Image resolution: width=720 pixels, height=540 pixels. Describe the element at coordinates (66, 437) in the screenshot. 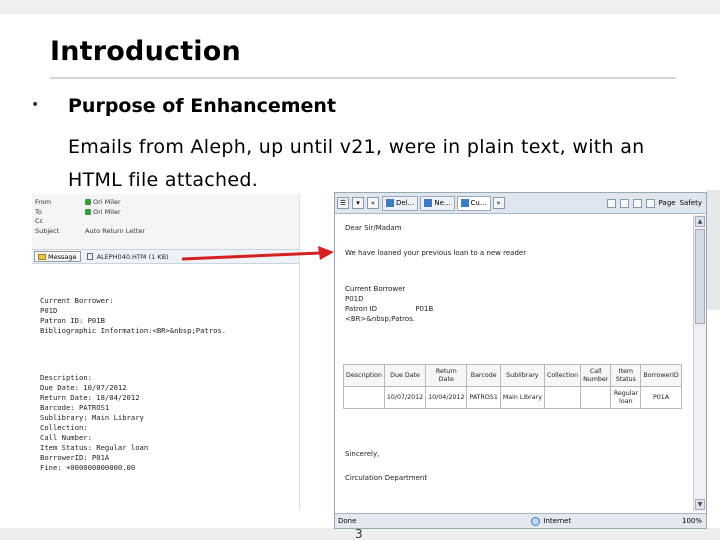

I see `plain-line: Call Number:` at that location.